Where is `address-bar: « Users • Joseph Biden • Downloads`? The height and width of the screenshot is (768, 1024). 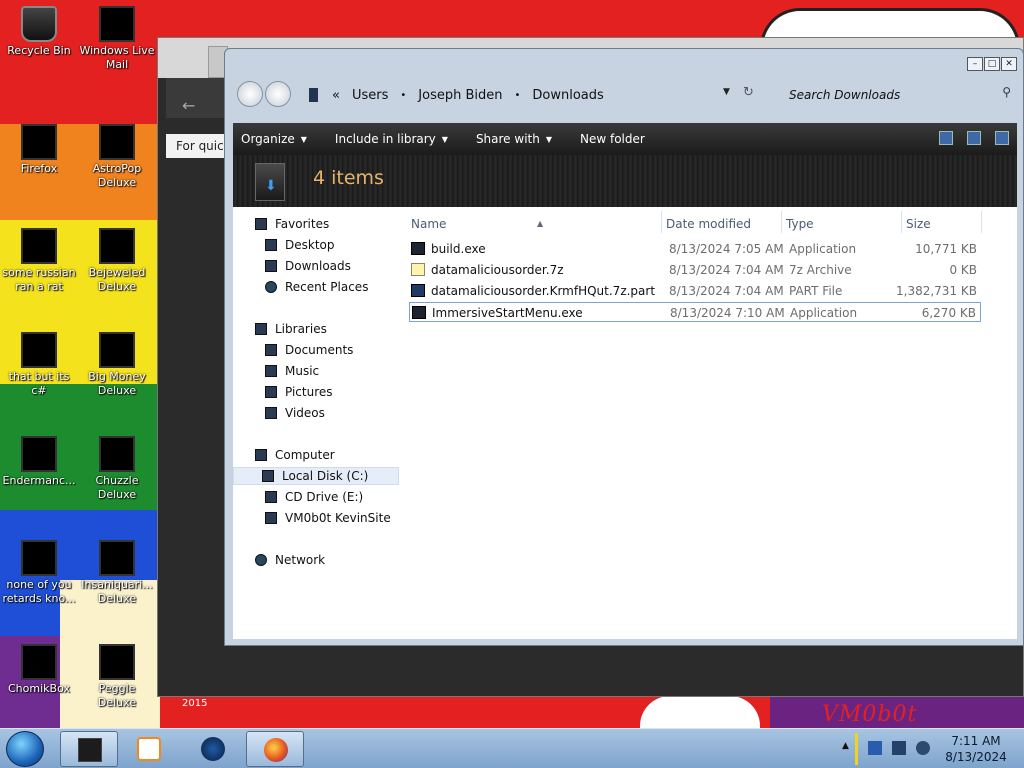 address-bar: « Users • Joseph Biden • Downloads is located at coordinates (544, 95).